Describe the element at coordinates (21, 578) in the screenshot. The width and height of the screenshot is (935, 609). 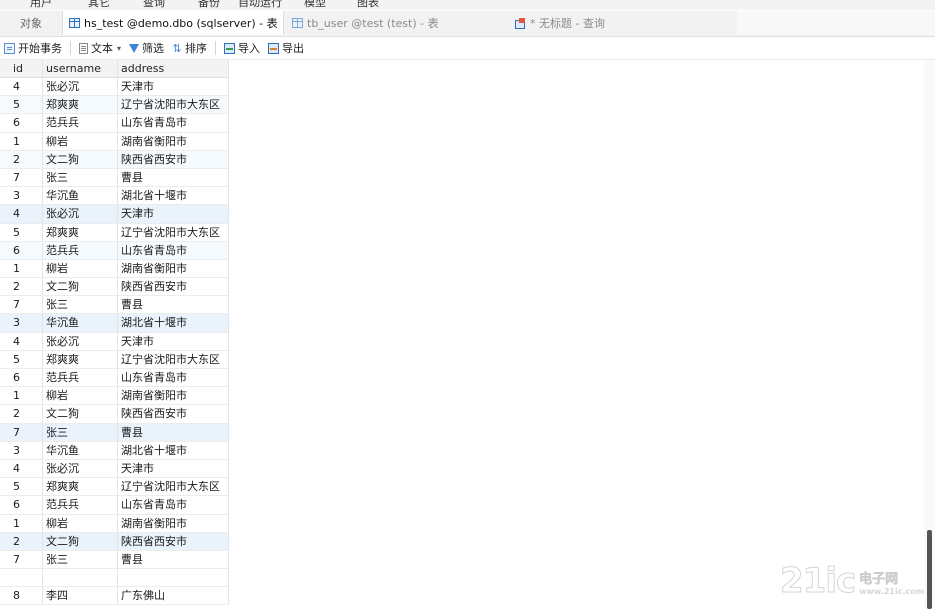
I see `cell-id` at that location.